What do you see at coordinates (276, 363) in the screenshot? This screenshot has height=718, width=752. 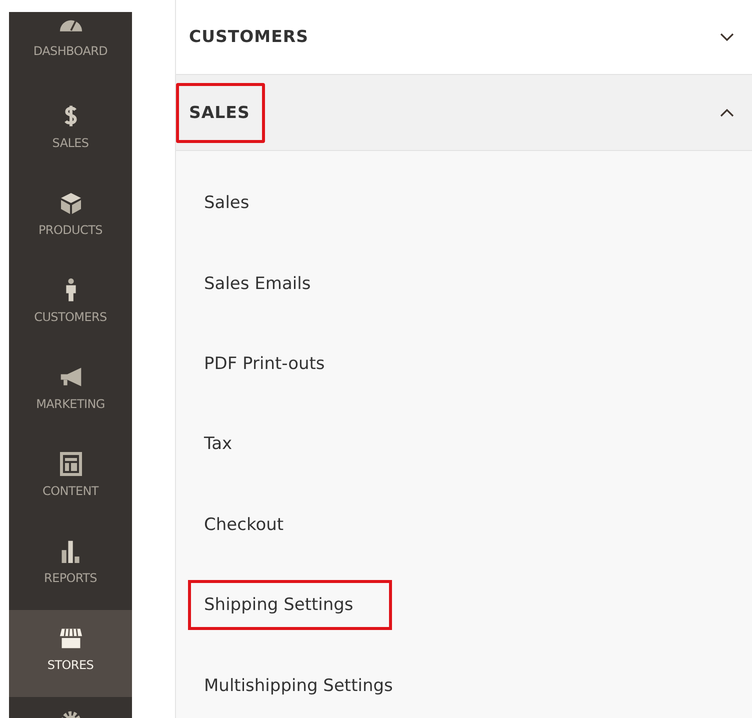 I see `submenu-link: PDF Print-outs` at bounding box center [276, 363].